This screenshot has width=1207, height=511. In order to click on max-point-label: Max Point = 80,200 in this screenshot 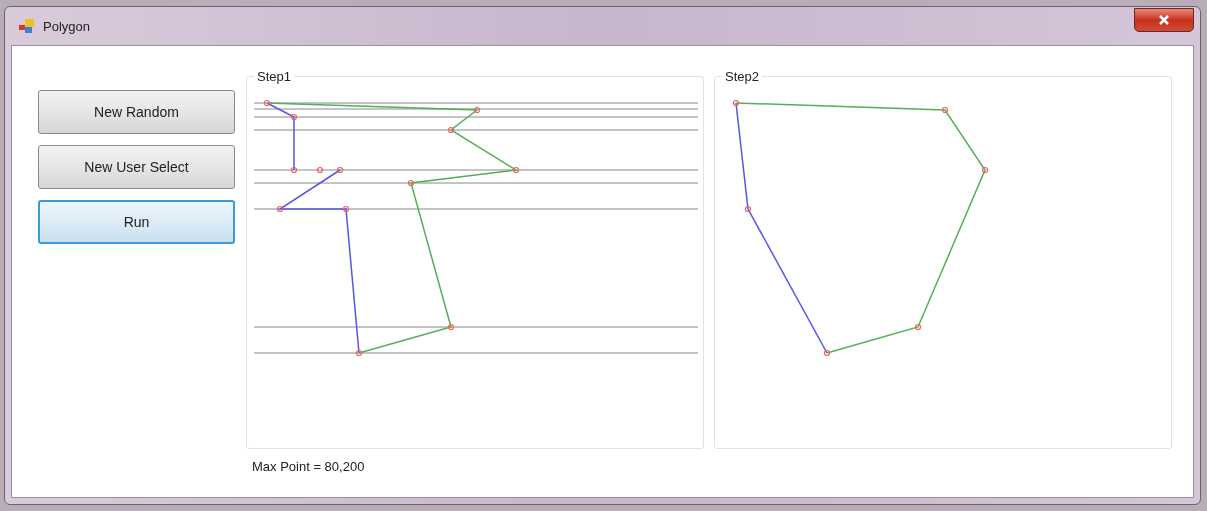, I will do `click(308, 466)`.